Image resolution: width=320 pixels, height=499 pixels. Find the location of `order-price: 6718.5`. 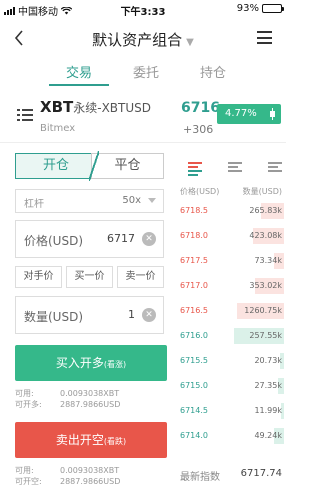

order-price: 6718.5 is located at coordinates (194, 210).